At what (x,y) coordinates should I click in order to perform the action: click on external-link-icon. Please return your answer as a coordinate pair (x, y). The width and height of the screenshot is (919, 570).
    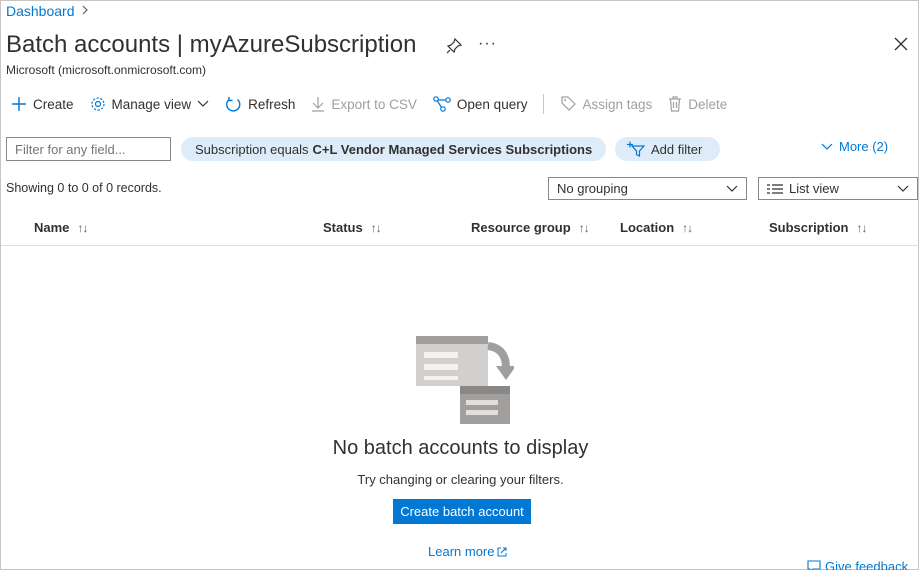
    Looking at the image, I should click on (502, 551).